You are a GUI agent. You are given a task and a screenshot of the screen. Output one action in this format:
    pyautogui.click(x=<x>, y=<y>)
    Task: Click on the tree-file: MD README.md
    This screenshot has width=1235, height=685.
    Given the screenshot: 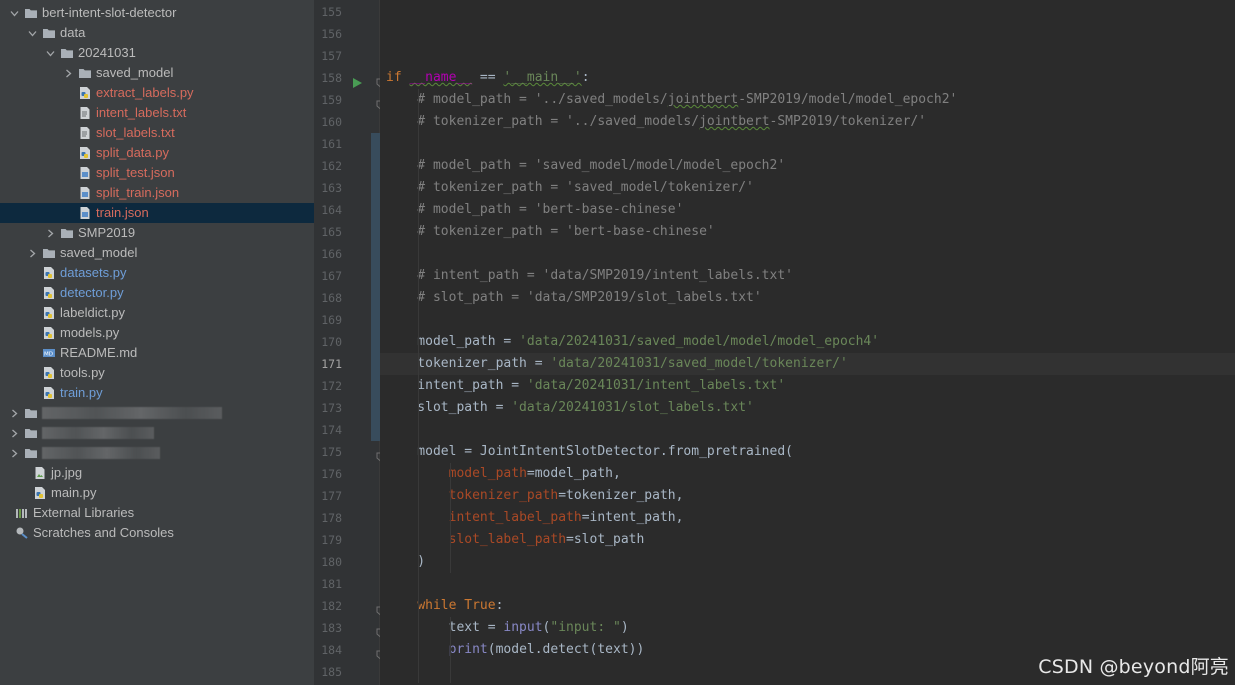 What is the action you would take?
    pyautogui.click(x=157, y=353)
    